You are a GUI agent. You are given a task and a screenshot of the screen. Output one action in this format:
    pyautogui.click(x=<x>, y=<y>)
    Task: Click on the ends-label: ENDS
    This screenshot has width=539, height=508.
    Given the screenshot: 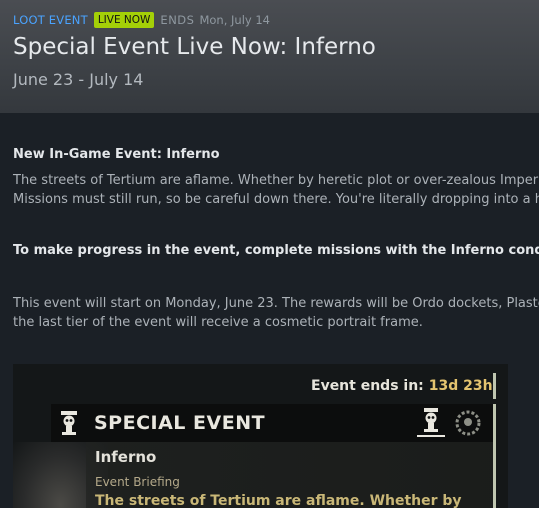 What is the action you would take?
    pyautogui.click(x=177, y=20)
    